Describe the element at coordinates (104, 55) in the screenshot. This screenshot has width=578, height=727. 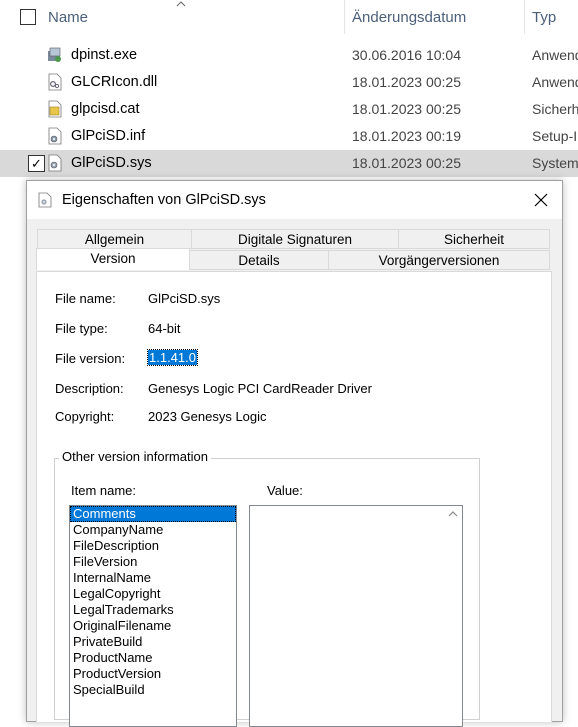
I see `file-name: dpinst.exe` at that location.